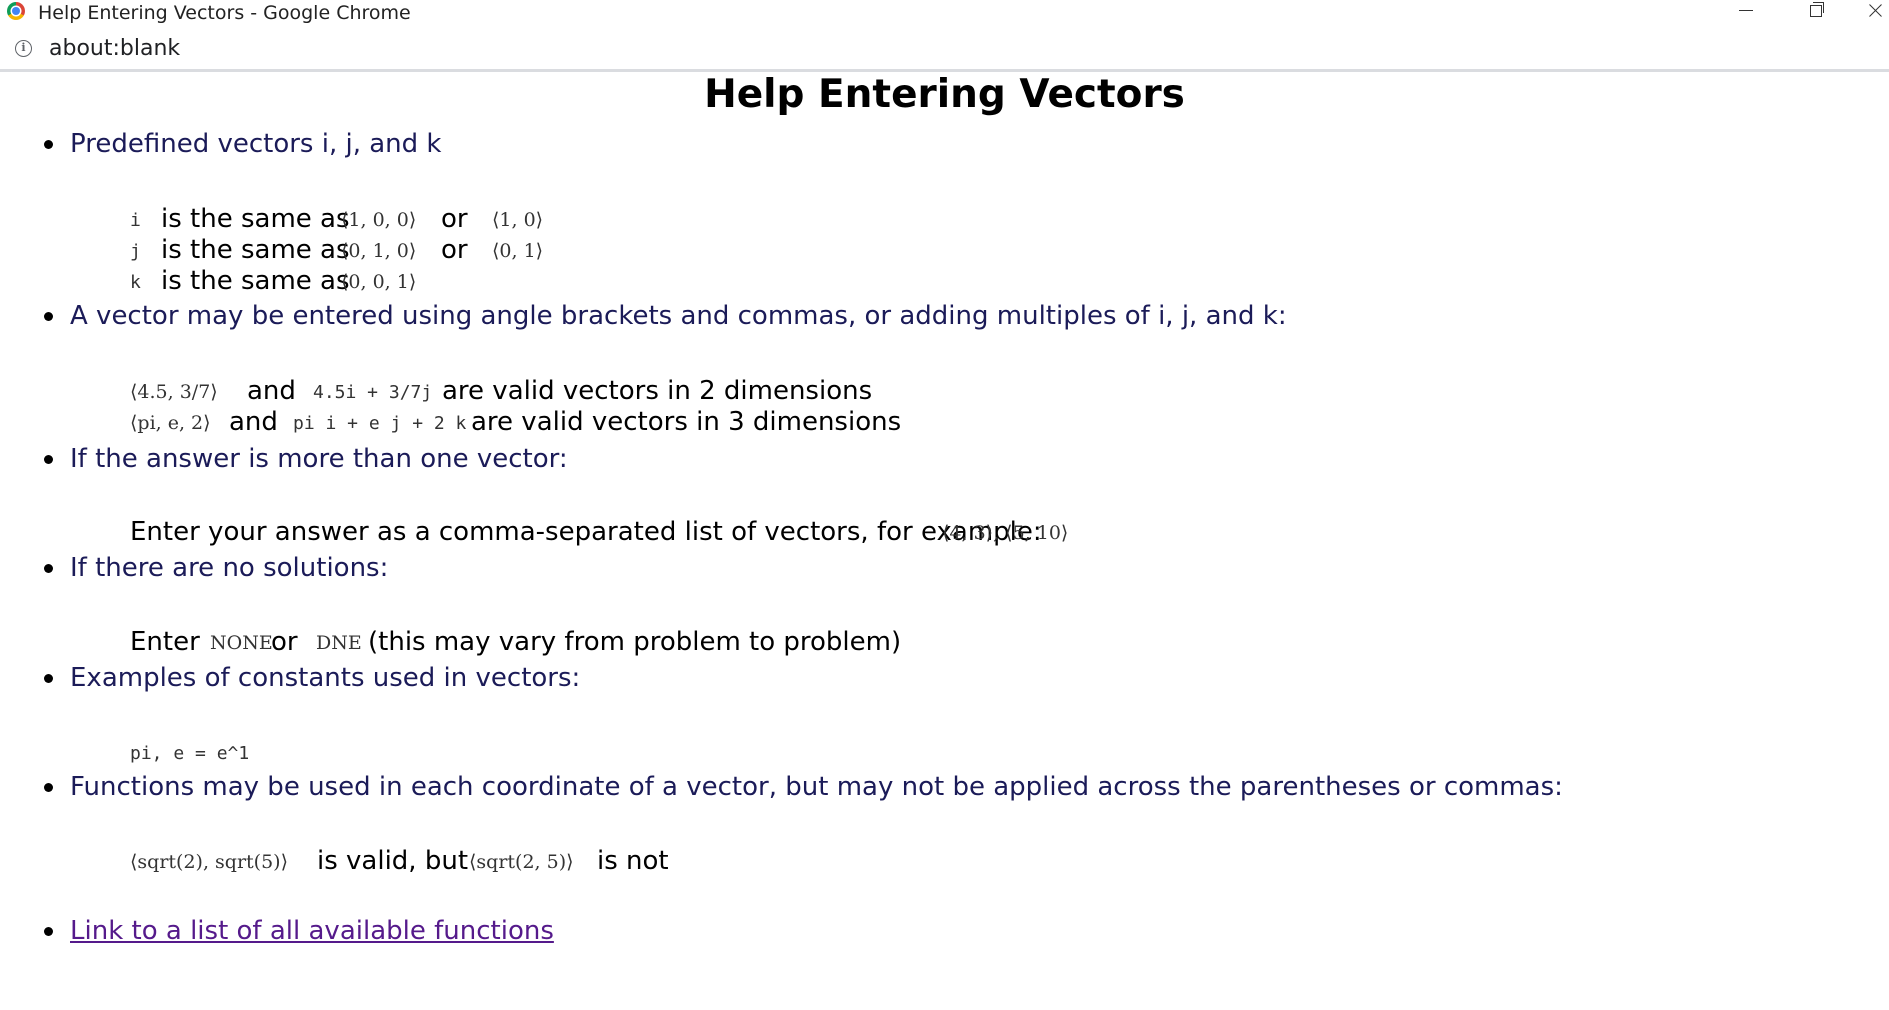 The image size is (1889, 1010). I want to click on valid-text: is valid, but, so click(393, 861).